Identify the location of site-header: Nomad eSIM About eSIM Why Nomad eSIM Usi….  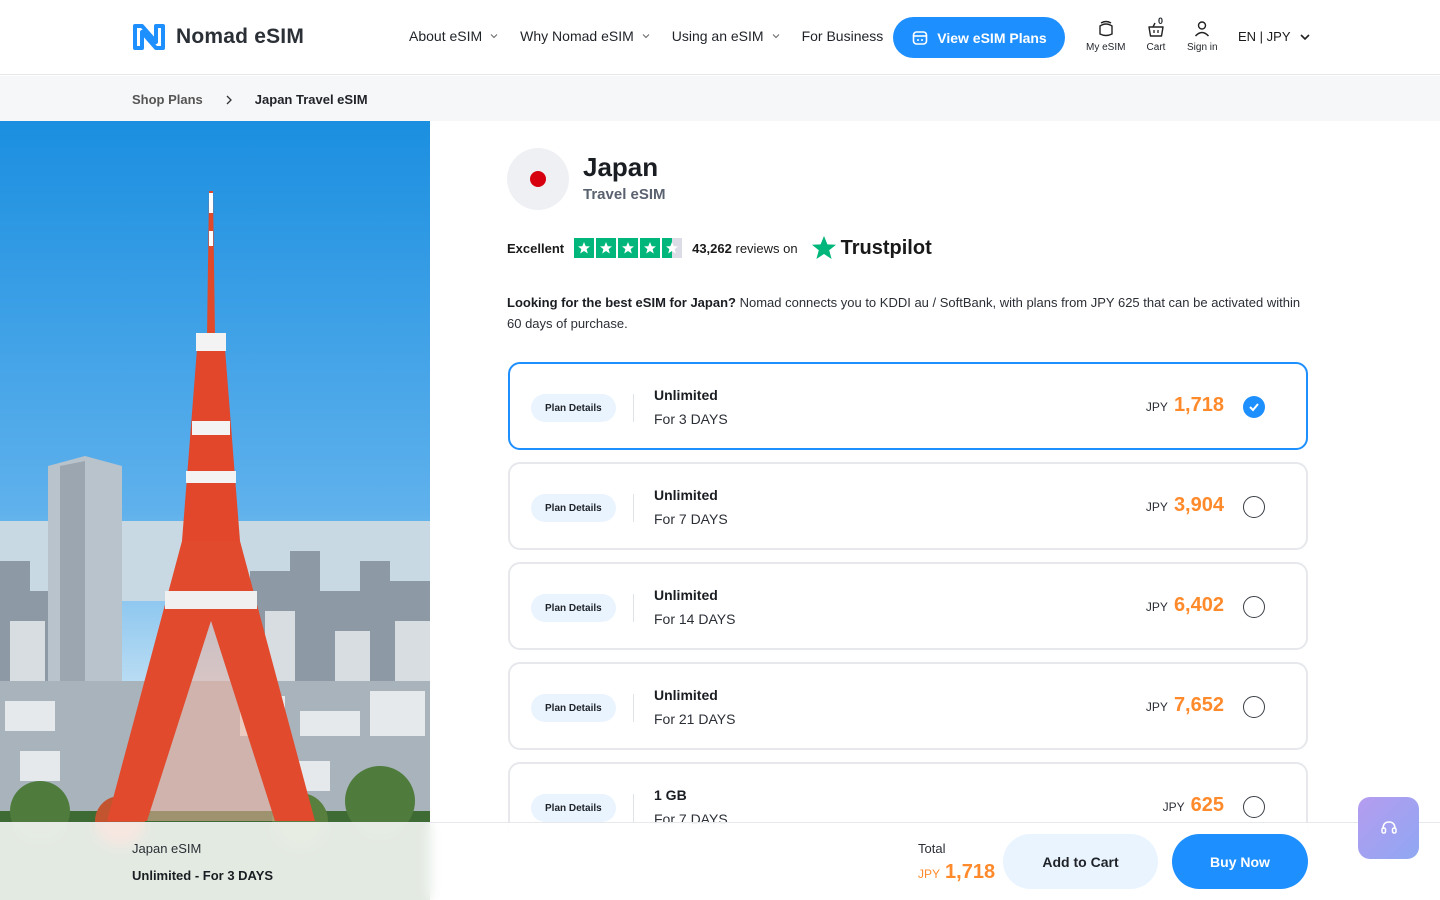
(720, 37).